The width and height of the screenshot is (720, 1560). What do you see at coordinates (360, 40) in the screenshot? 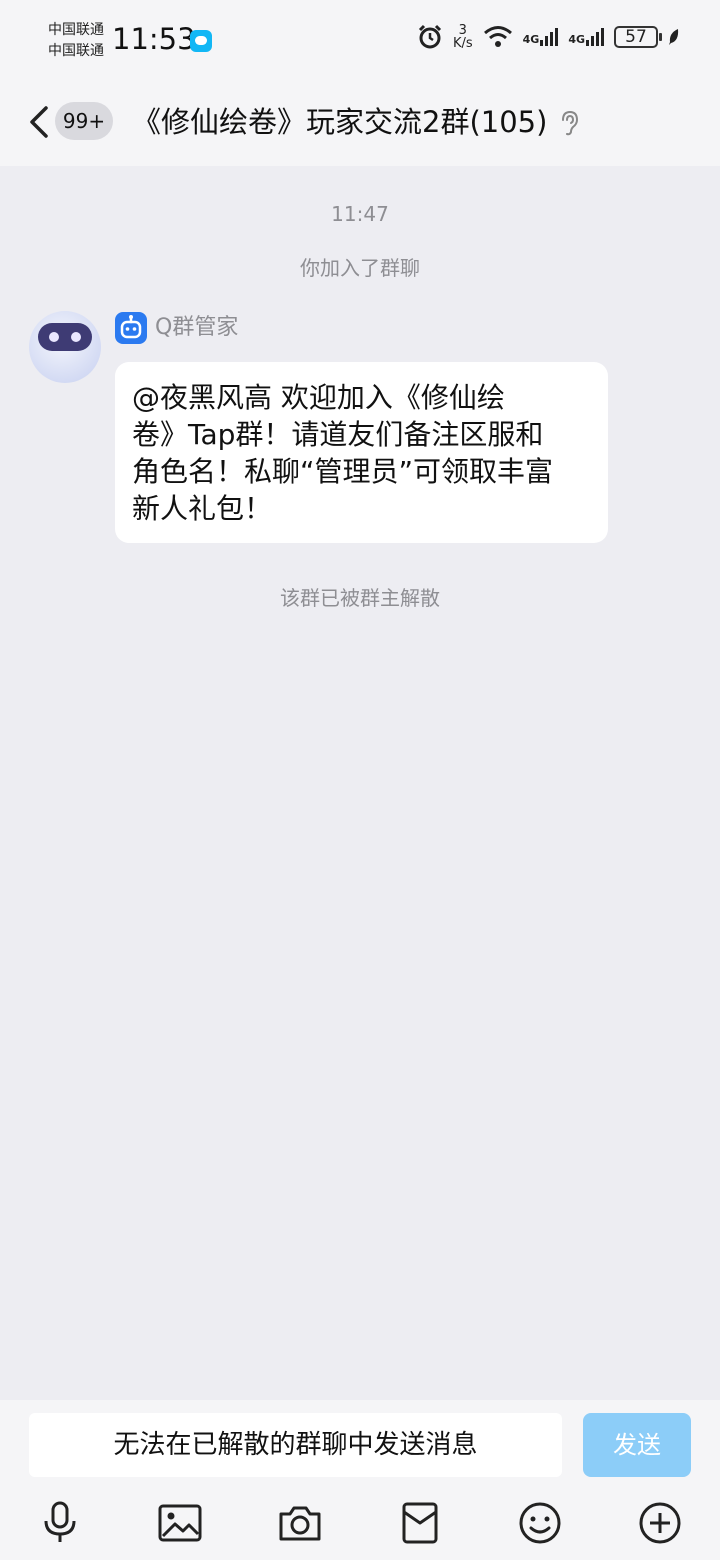
I see `status-bar: 中国联通 中国联通 11:53 3 K/s 4G 4G 57` at bounding box center [360, 40].